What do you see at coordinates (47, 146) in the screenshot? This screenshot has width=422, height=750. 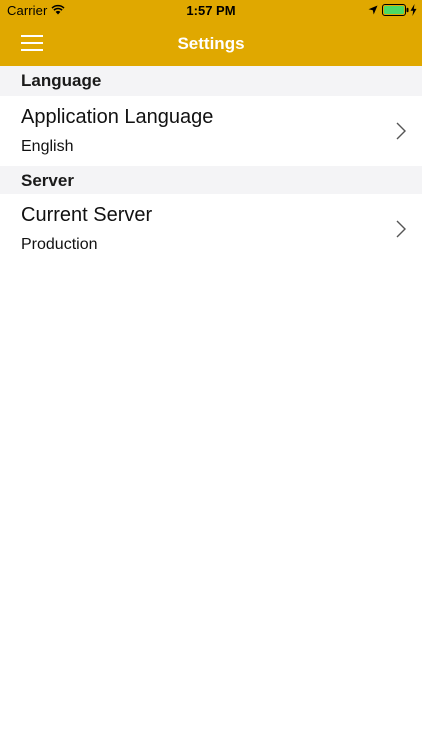 I see `row-value: English` at bounding box center [47, 146].